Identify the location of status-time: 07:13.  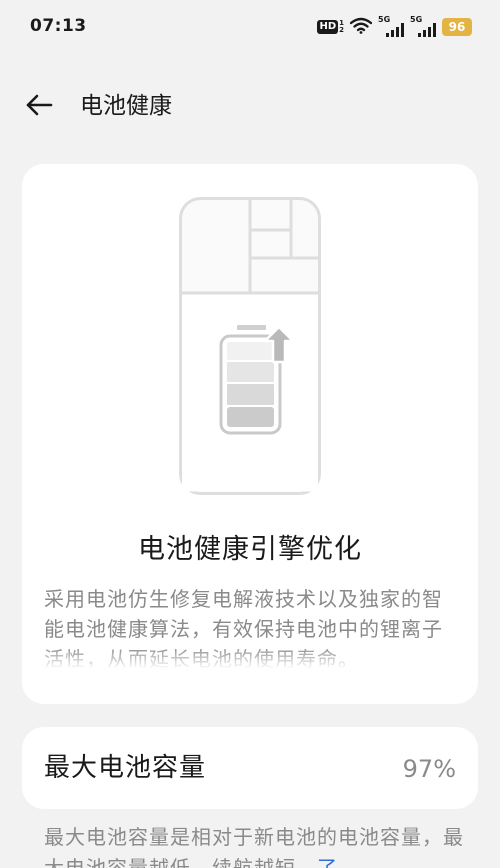
(58, 26).